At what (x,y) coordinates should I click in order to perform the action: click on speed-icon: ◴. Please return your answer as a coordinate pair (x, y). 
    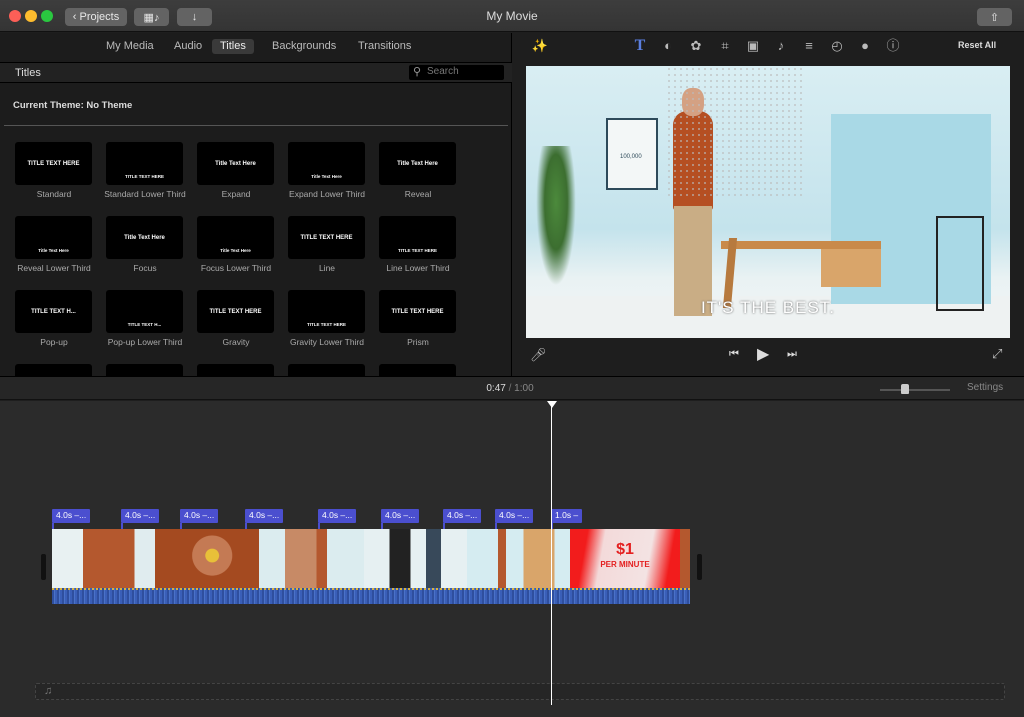
    Looking at the image, I should click on (837, 46).